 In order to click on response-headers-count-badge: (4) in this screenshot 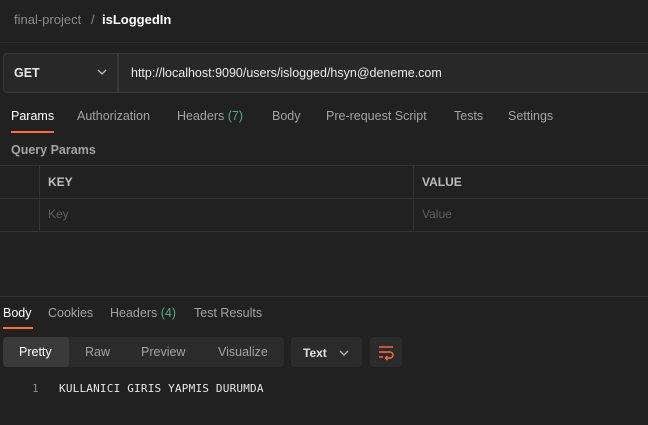, I will do `click(168, 313)`.